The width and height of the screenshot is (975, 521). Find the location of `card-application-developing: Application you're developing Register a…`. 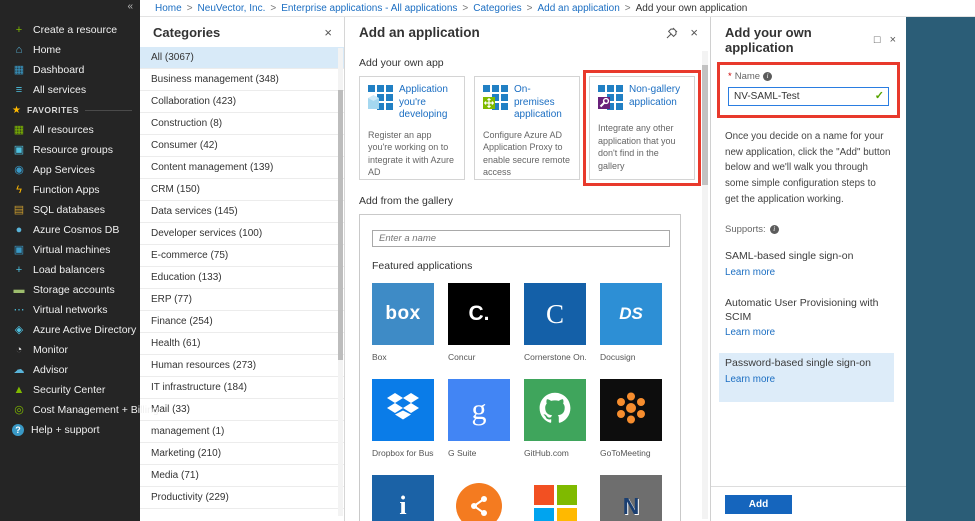

card-application-developing: Application you're developing Register a… is located at coordinates (412, 128).